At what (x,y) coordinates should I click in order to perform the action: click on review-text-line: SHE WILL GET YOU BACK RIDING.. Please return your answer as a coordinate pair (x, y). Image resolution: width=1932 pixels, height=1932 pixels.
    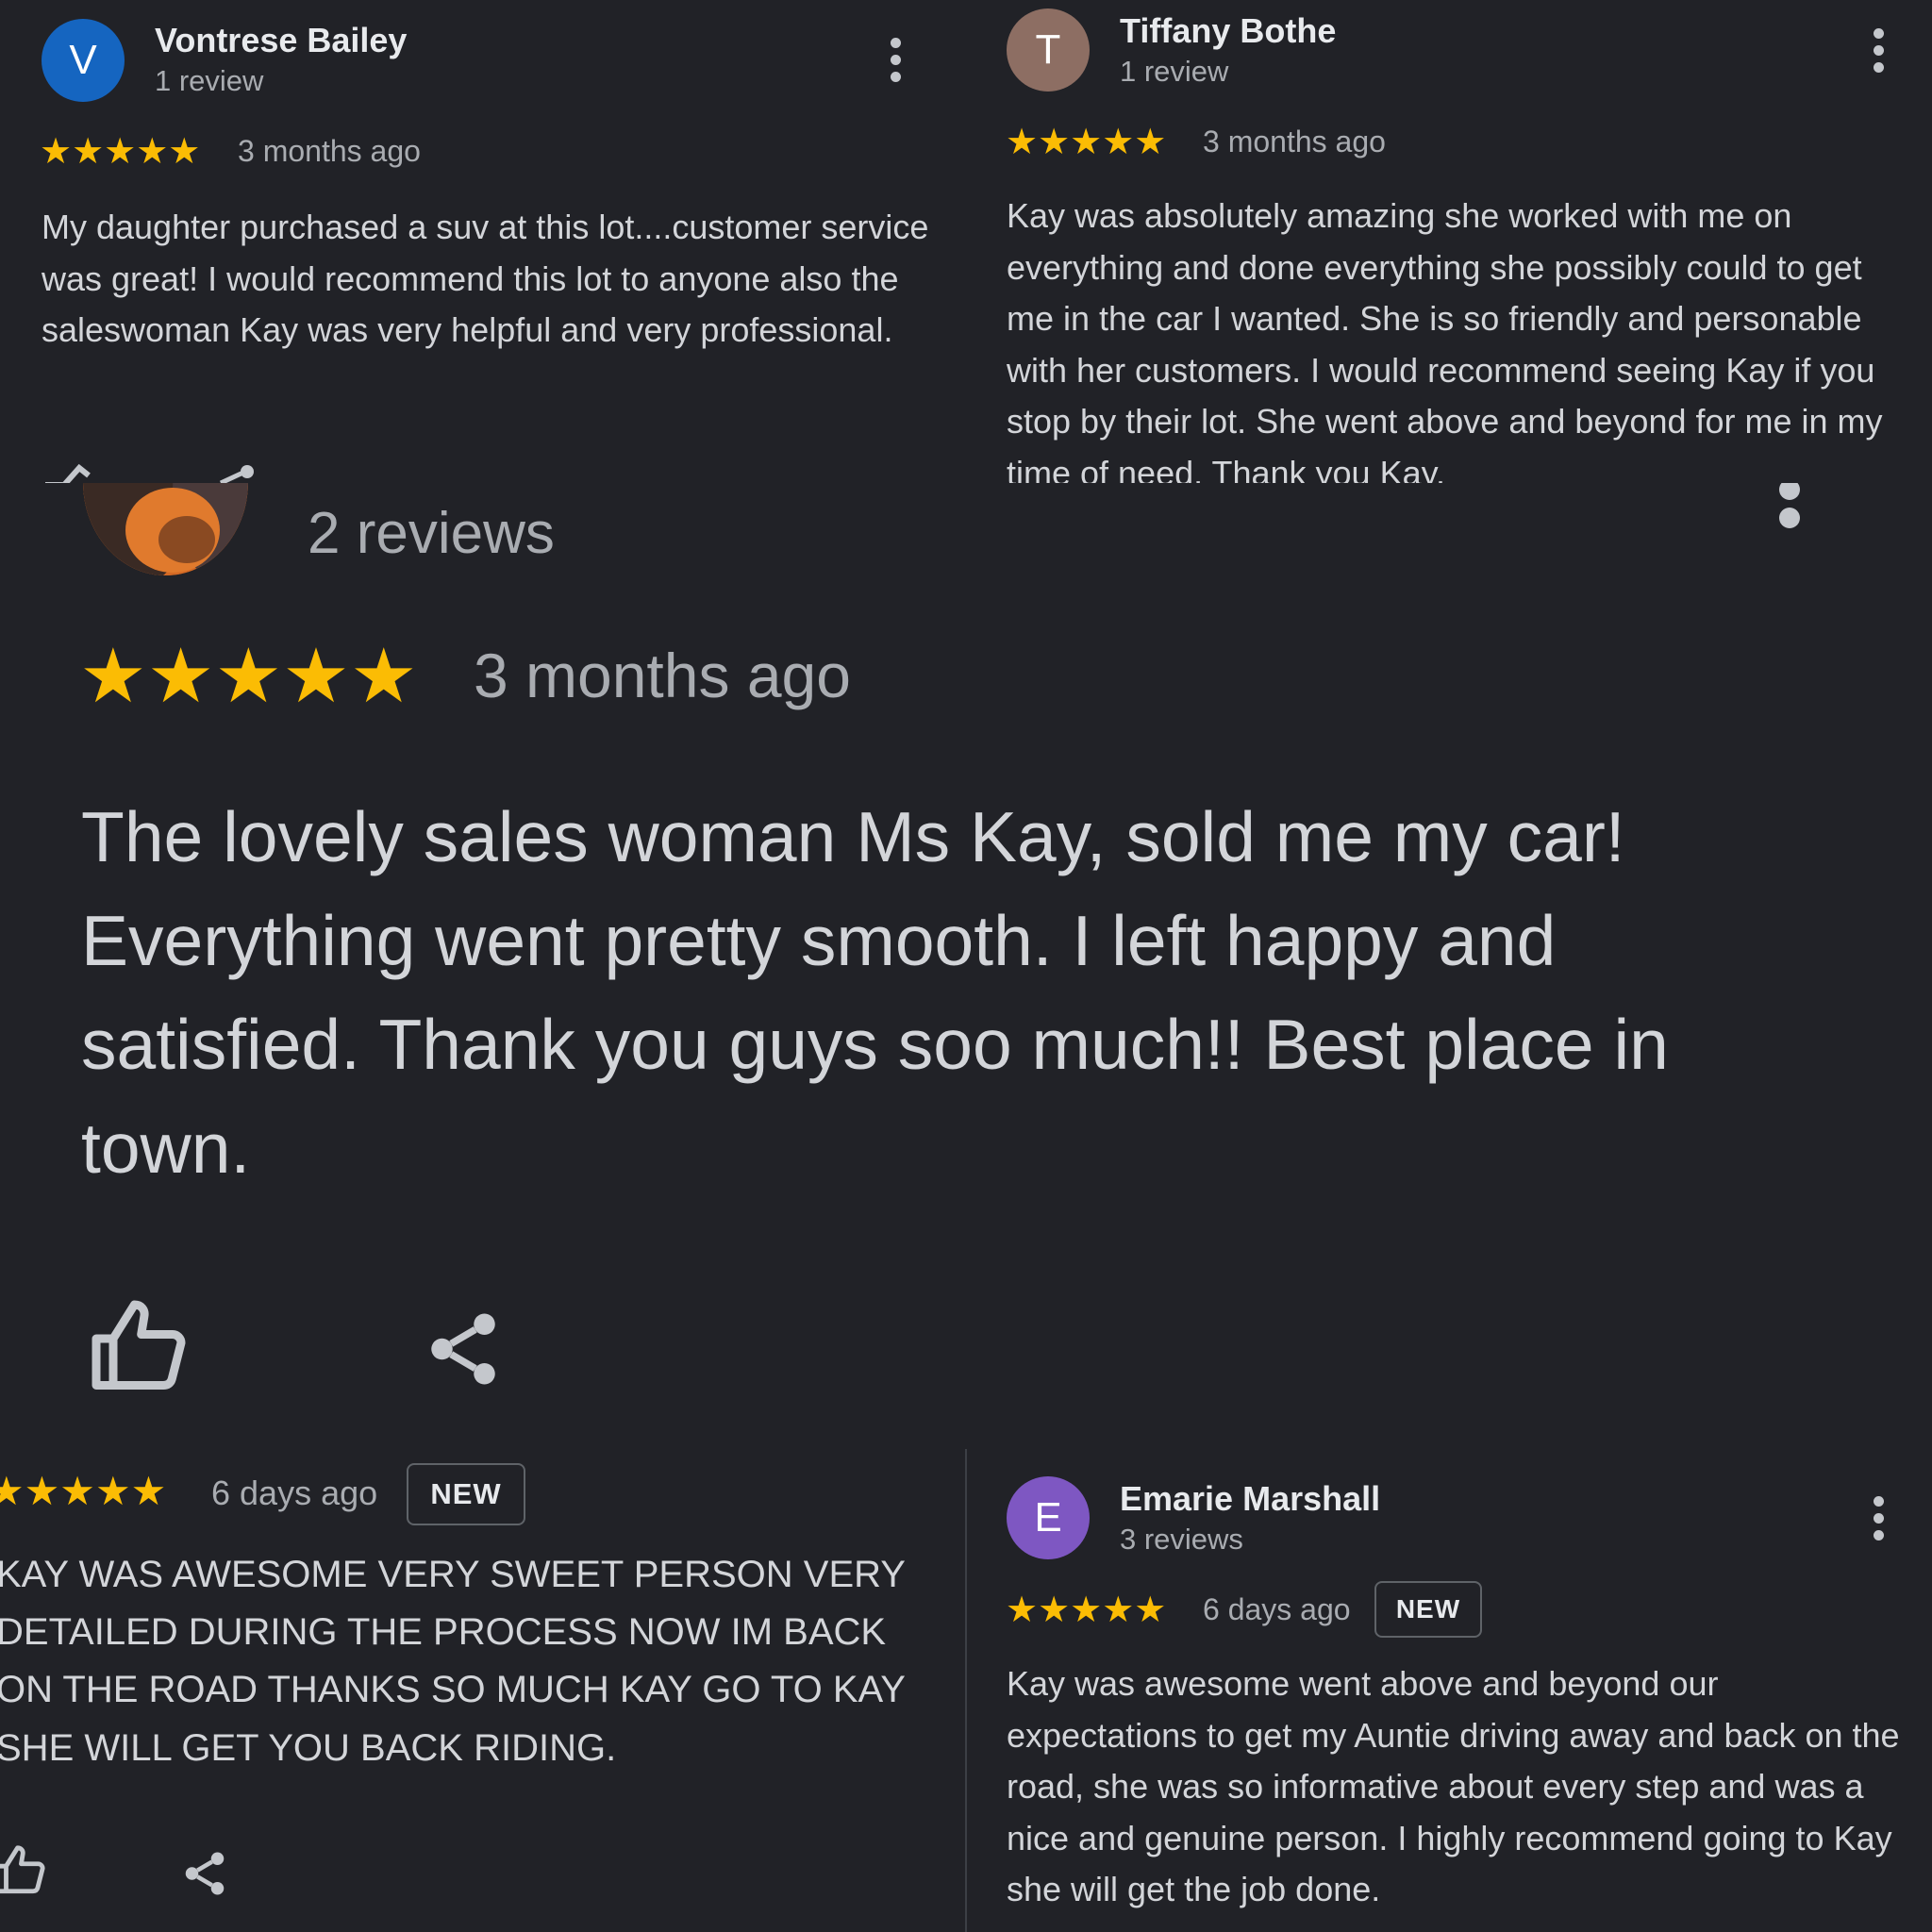
    Looking at the image, I should click on (309, 1748).